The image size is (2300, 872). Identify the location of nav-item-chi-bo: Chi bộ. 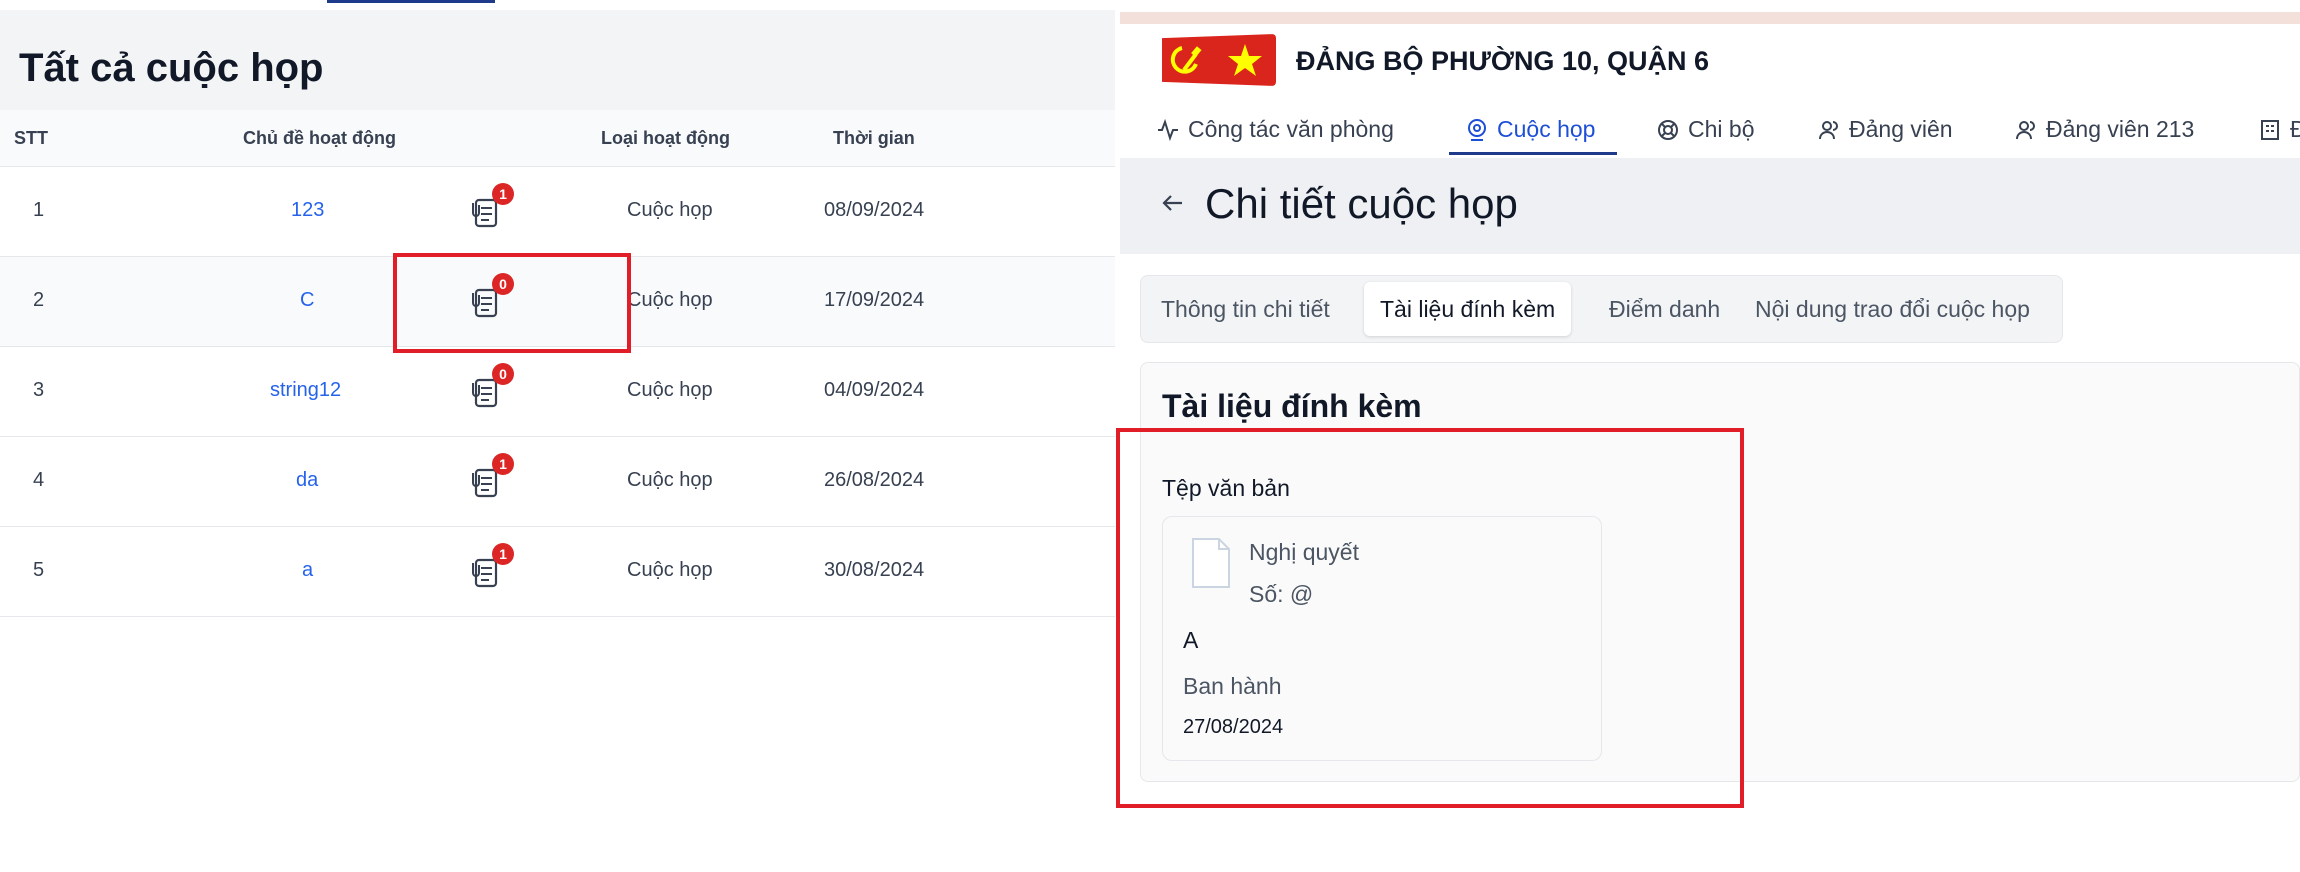
(1705, 129).